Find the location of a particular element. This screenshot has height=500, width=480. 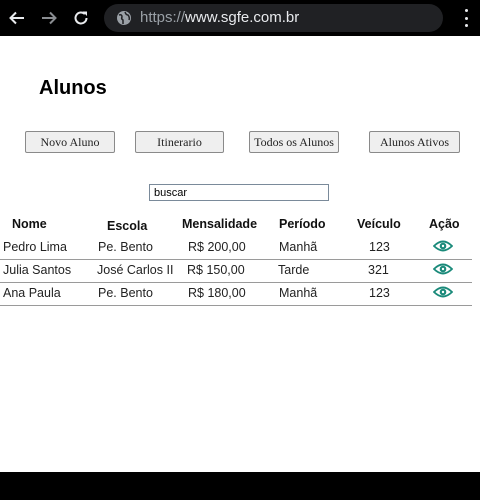

novo-aluno-button: Novo Aluno is located at coordinates (70, 142).